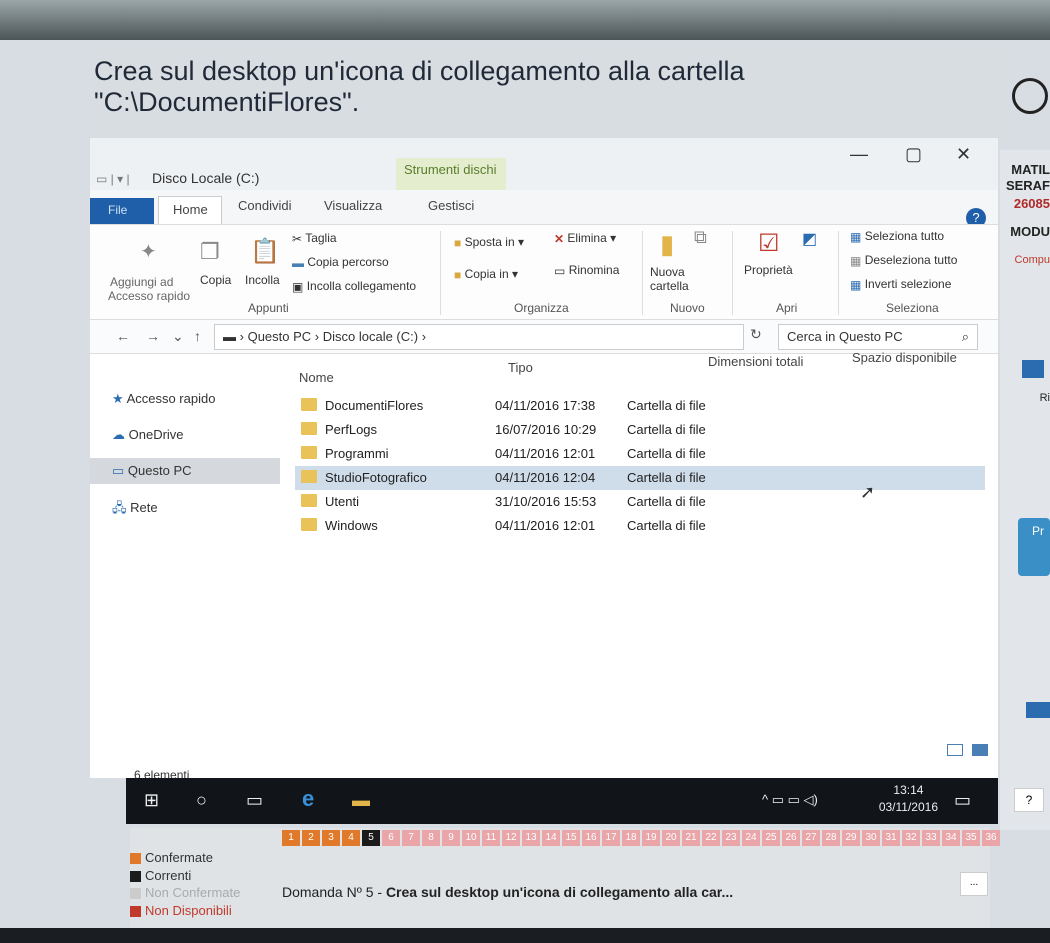 This screenshot has height=943, width=1050. I want to click on file-explorer-icon: ▬, so click(361, 800).